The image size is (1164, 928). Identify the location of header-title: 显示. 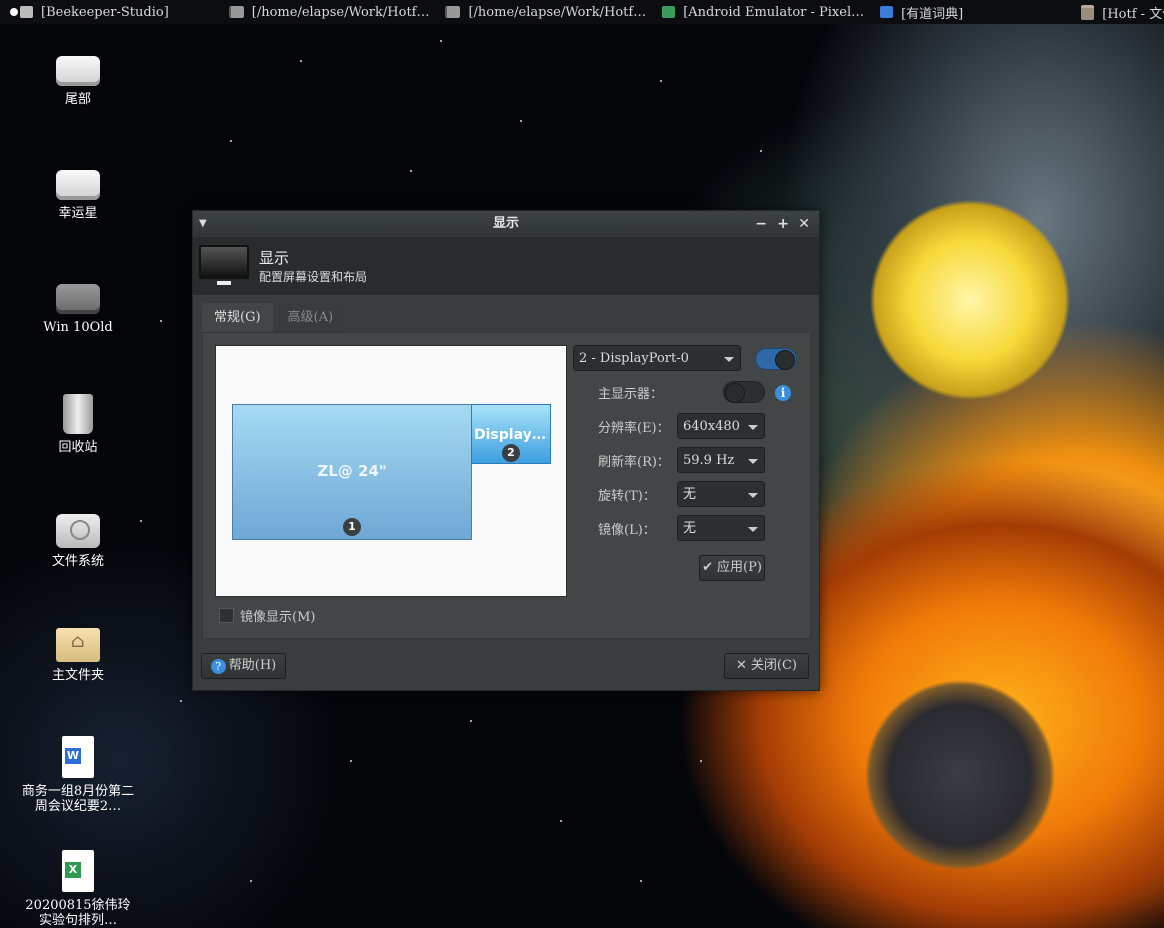
(274, 258).